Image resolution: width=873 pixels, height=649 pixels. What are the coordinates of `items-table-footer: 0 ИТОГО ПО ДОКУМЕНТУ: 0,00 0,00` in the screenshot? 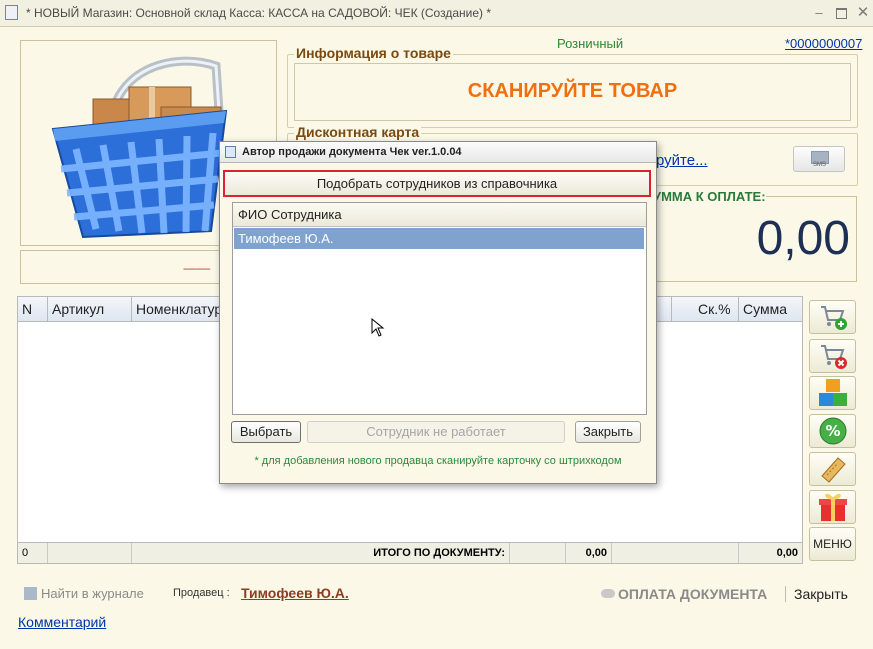 It's located at (410, 552).